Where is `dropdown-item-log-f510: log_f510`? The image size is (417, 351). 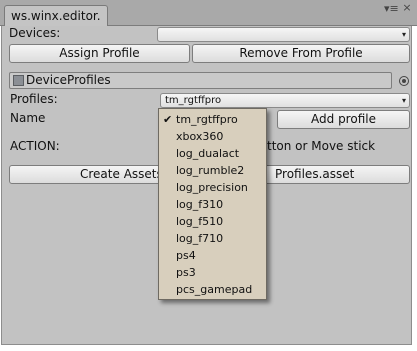 dropdown-item-log-f510: log_f510 is located at coordinates (212, 221).